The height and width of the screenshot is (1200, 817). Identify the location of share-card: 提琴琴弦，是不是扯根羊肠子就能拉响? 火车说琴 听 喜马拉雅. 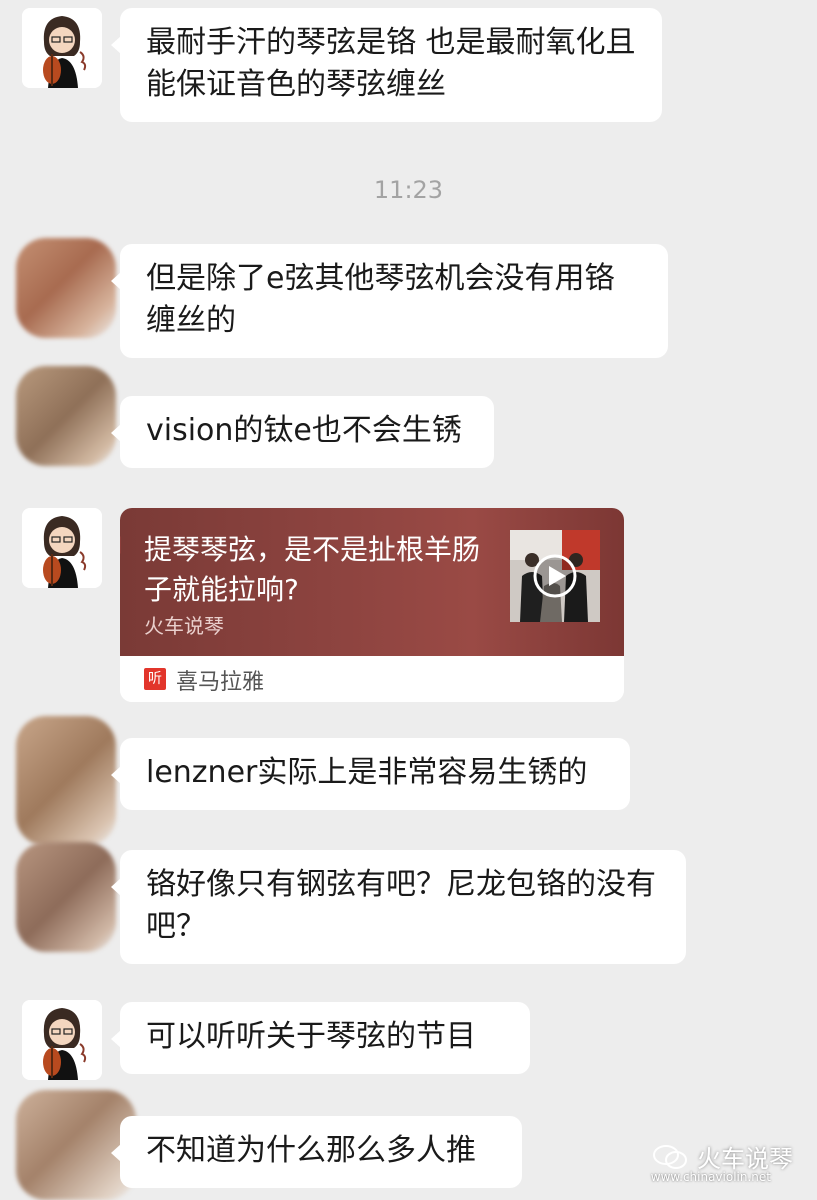
(372, 605).